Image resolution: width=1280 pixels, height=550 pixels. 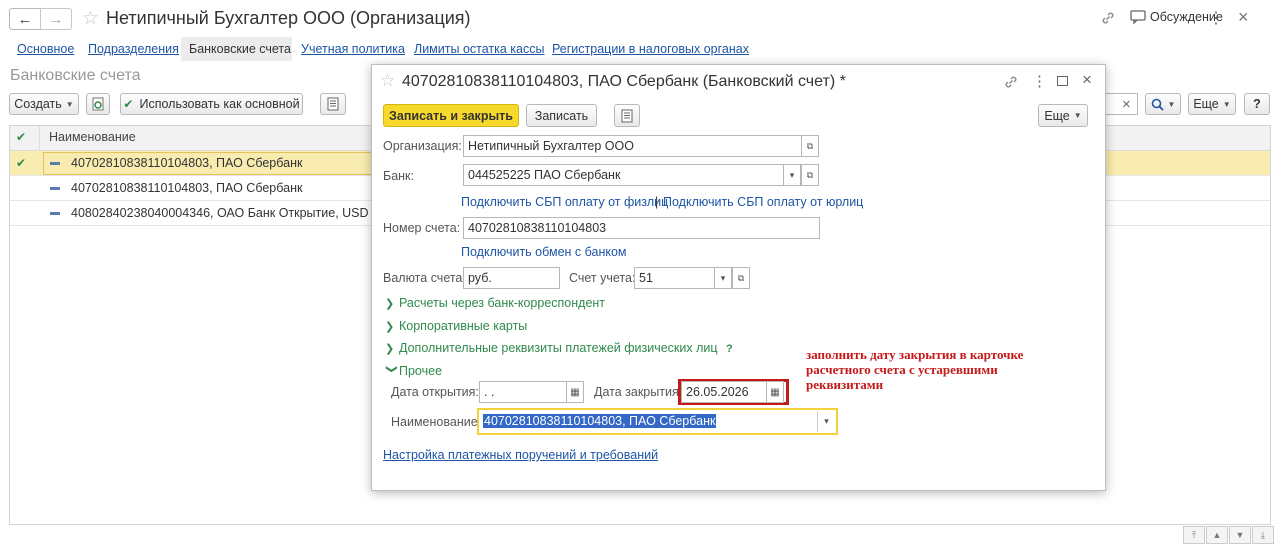 I want to click on more-button: Еще ▼, so click(x=1212, y=104).